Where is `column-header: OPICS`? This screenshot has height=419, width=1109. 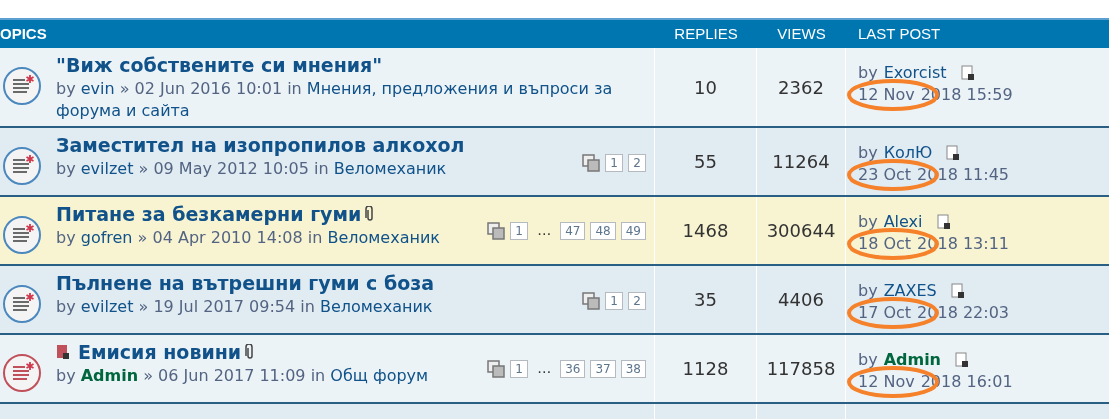
column-header: OPICS is located at coordinates (24, 33).